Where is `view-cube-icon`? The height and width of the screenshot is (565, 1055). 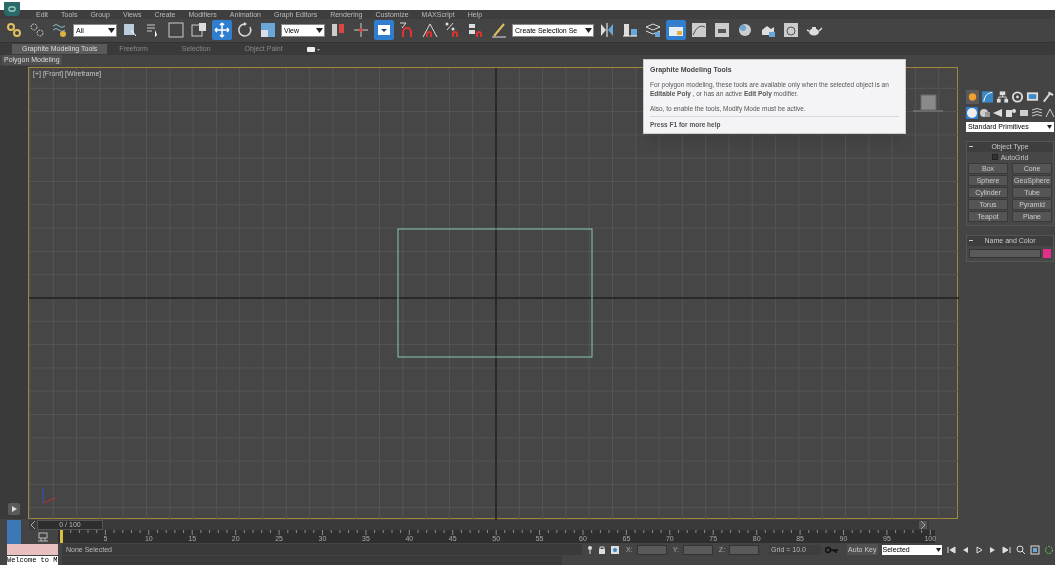
view-cube-icon is located at coordinates (928, 103).